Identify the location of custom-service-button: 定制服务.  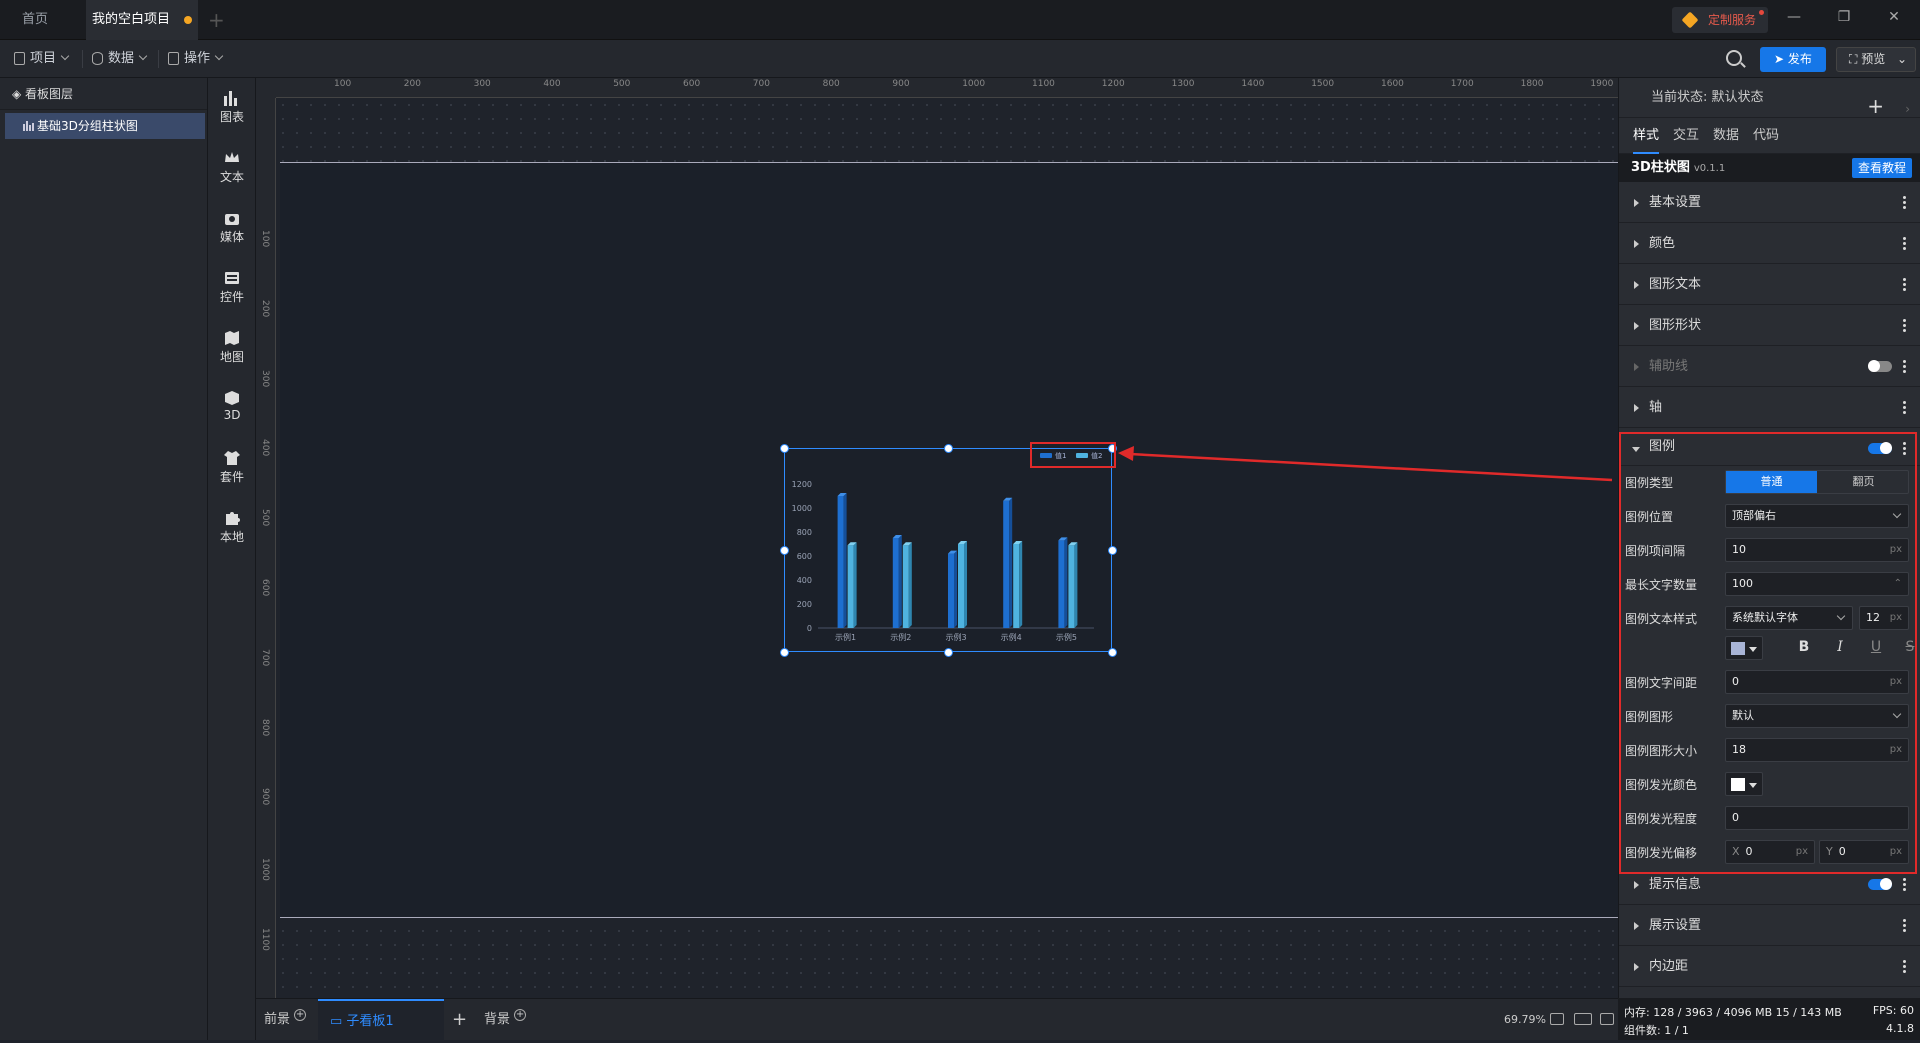
(1720, 20).